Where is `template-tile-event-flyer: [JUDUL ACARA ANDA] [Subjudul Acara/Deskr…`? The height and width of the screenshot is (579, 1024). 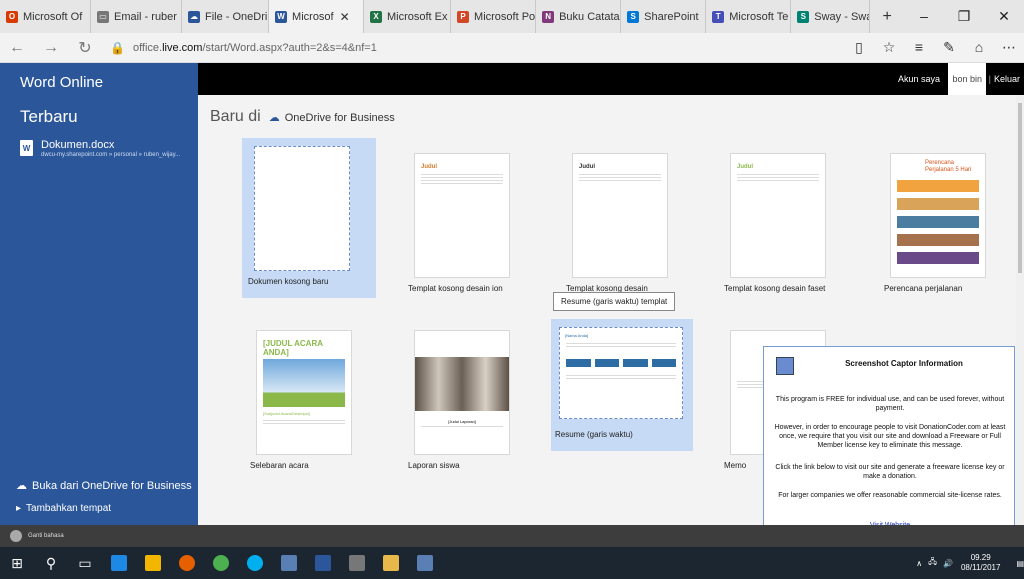 template-tile-event-flyer: [JUDUL ACARA ANDA] [Subjudul Acara/Deskr… is located at coordinates (311, 407).